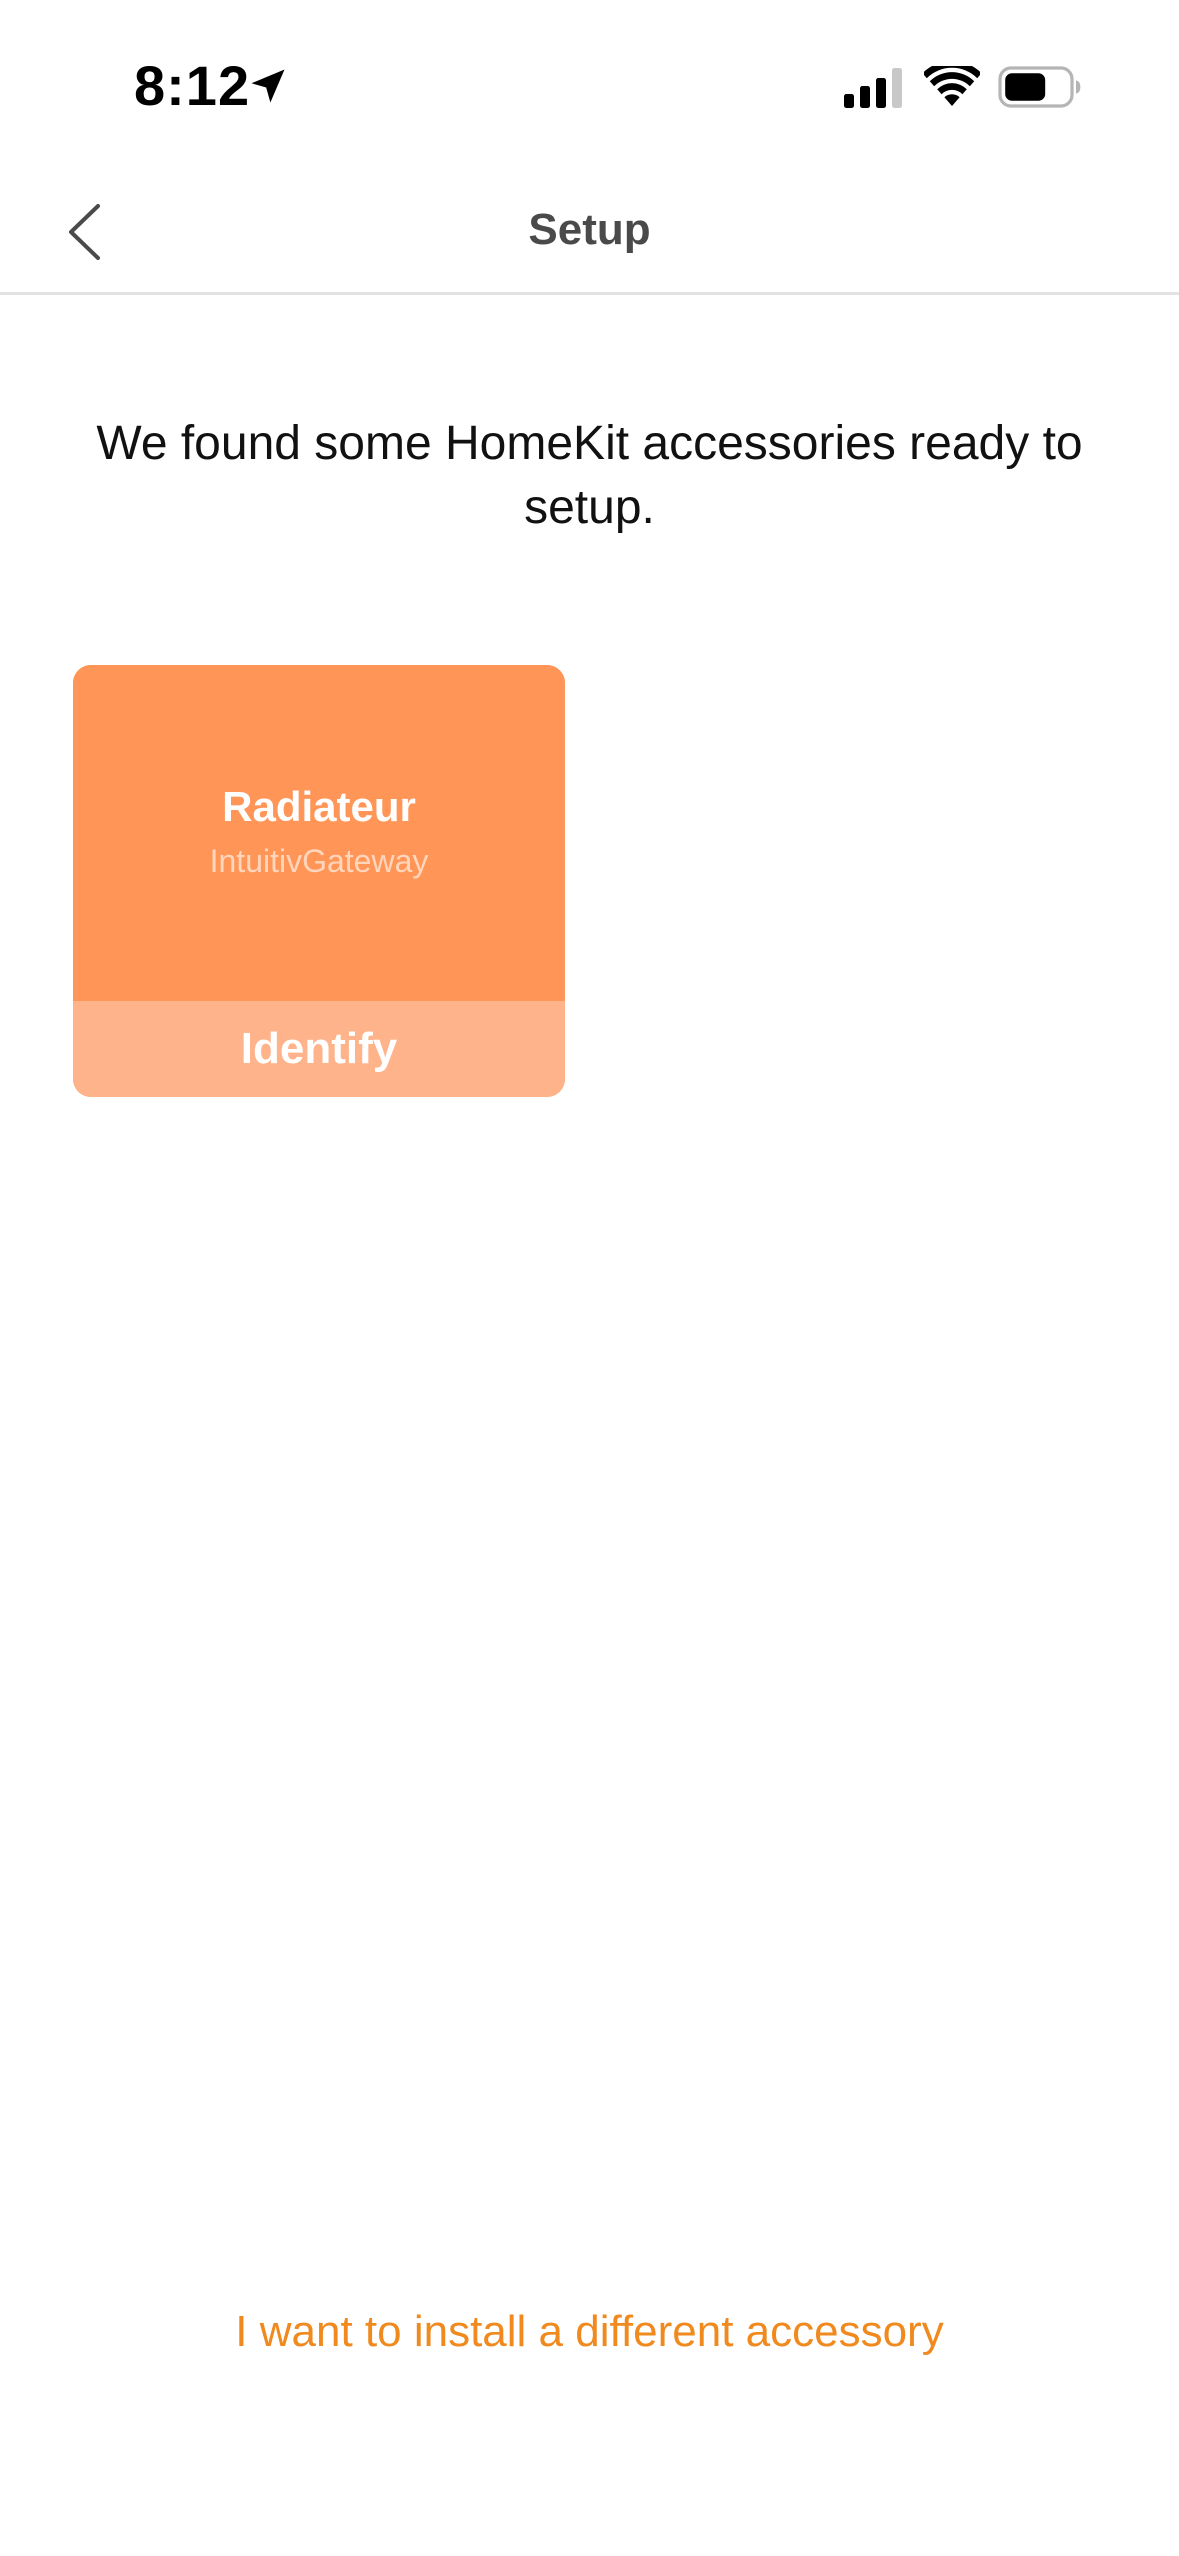 This screenshot has width=1179, height=2556. I want to click on location-arrow-icon, so click(268, 86).